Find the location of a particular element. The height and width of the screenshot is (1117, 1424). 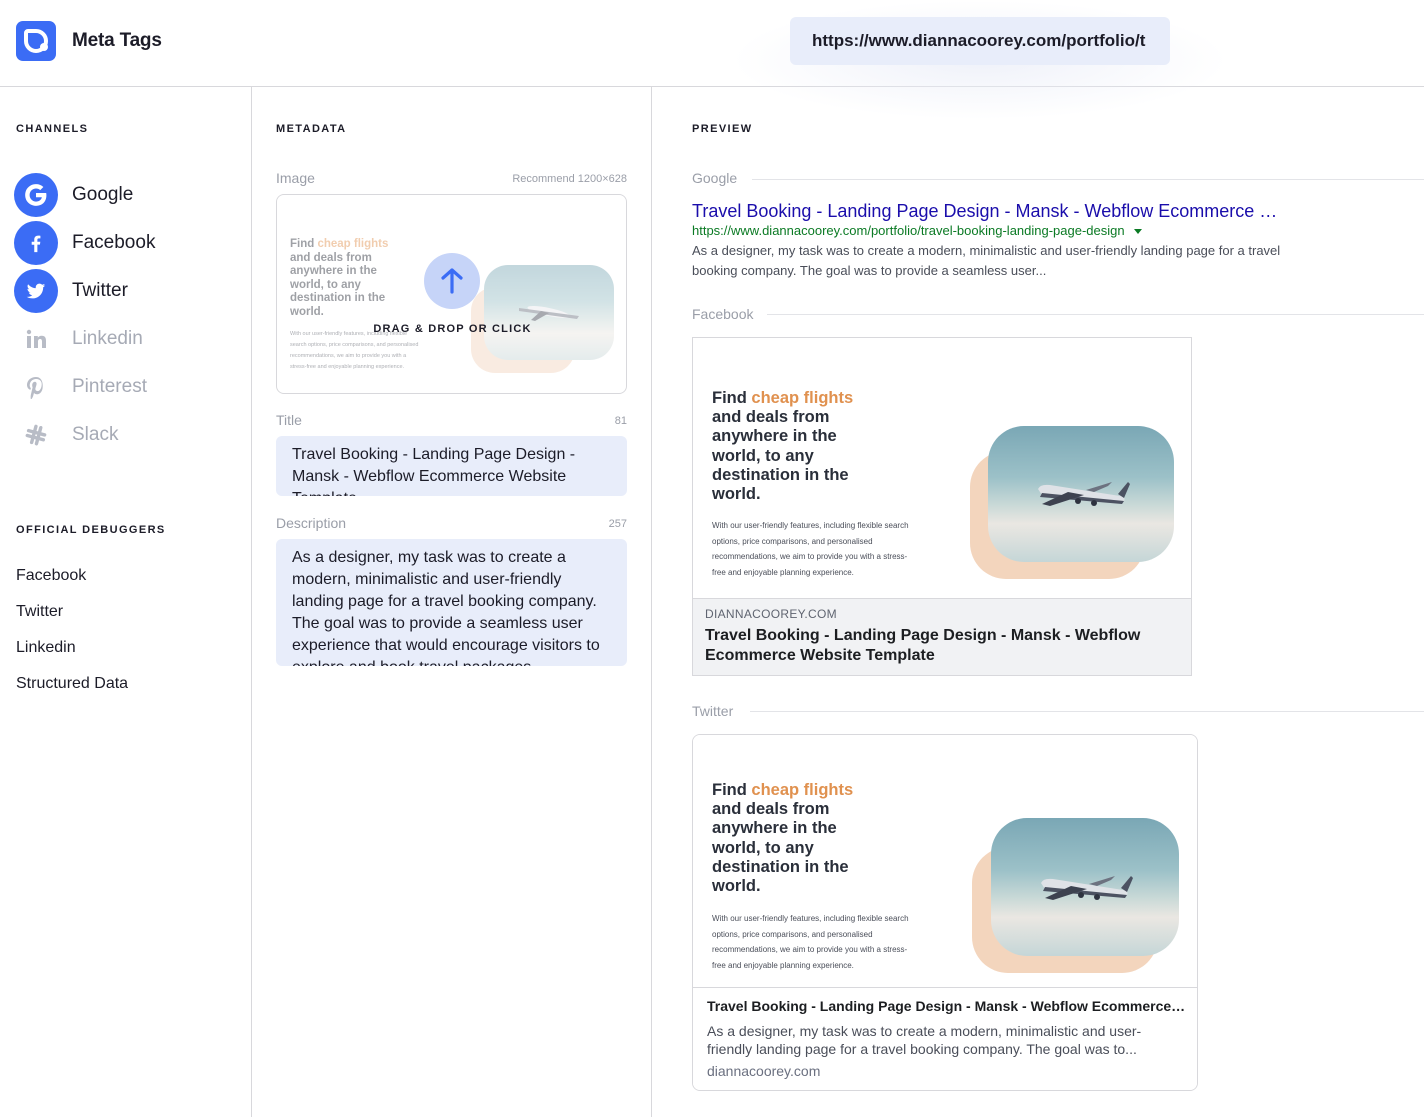

url-input is located at coordinates (980, 41).